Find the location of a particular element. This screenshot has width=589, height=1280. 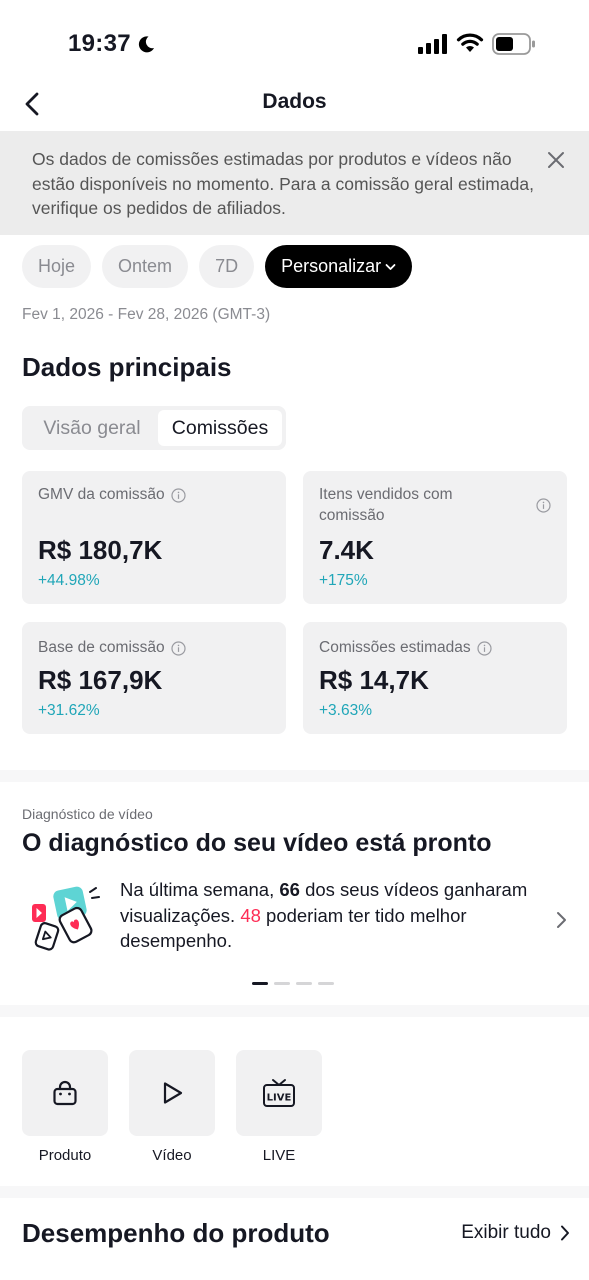

wifi-icon is located at coordinates (470, 42).